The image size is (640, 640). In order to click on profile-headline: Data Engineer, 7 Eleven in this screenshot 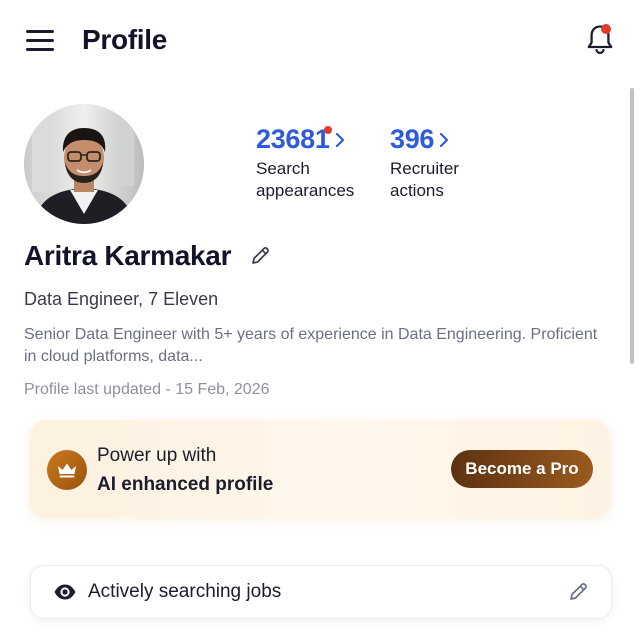, I will do `click(121, 299)`.